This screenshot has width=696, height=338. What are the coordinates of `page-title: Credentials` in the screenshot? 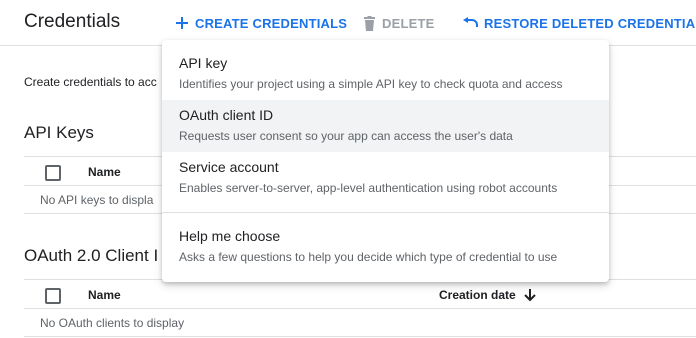 It's located at (72, 21).